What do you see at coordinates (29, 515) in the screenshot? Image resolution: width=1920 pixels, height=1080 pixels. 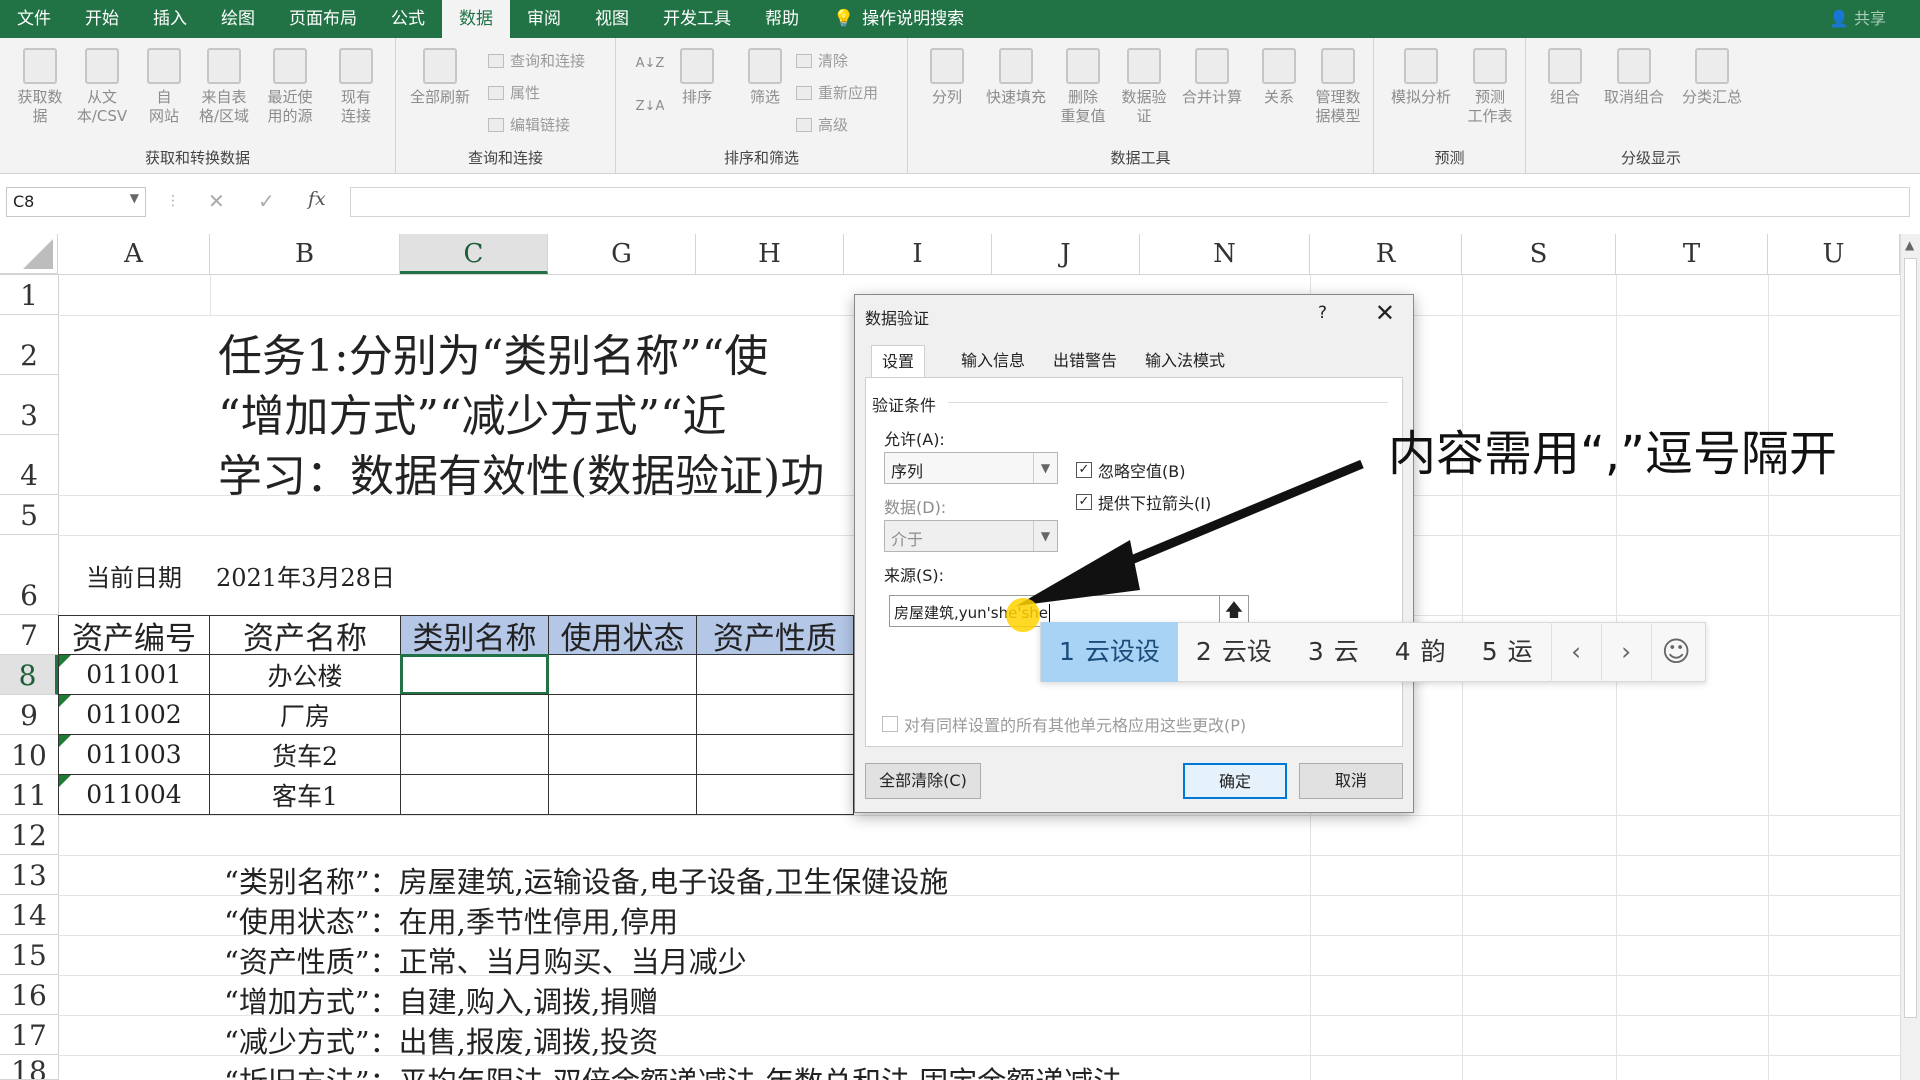 I see `row-header-5: 5` at bounding box center [29, 515].